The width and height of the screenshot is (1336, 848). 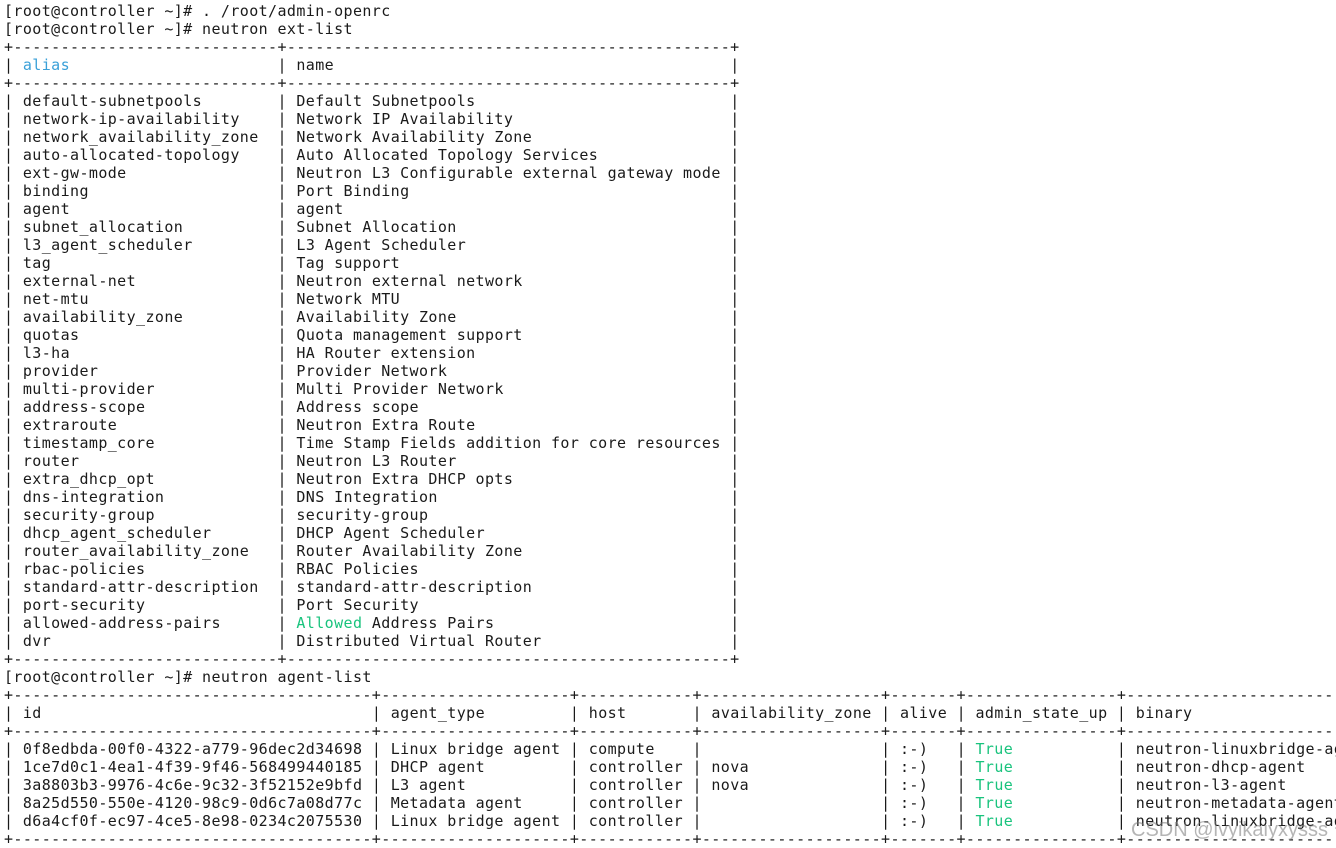 I want to click on cell-name: Port Binding, so click(x=353, y=191).